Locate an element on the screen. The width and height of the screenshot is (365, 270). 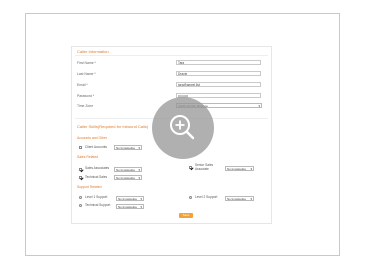
senior-sales-associate-checkbox is located at coordinates (190, 167).